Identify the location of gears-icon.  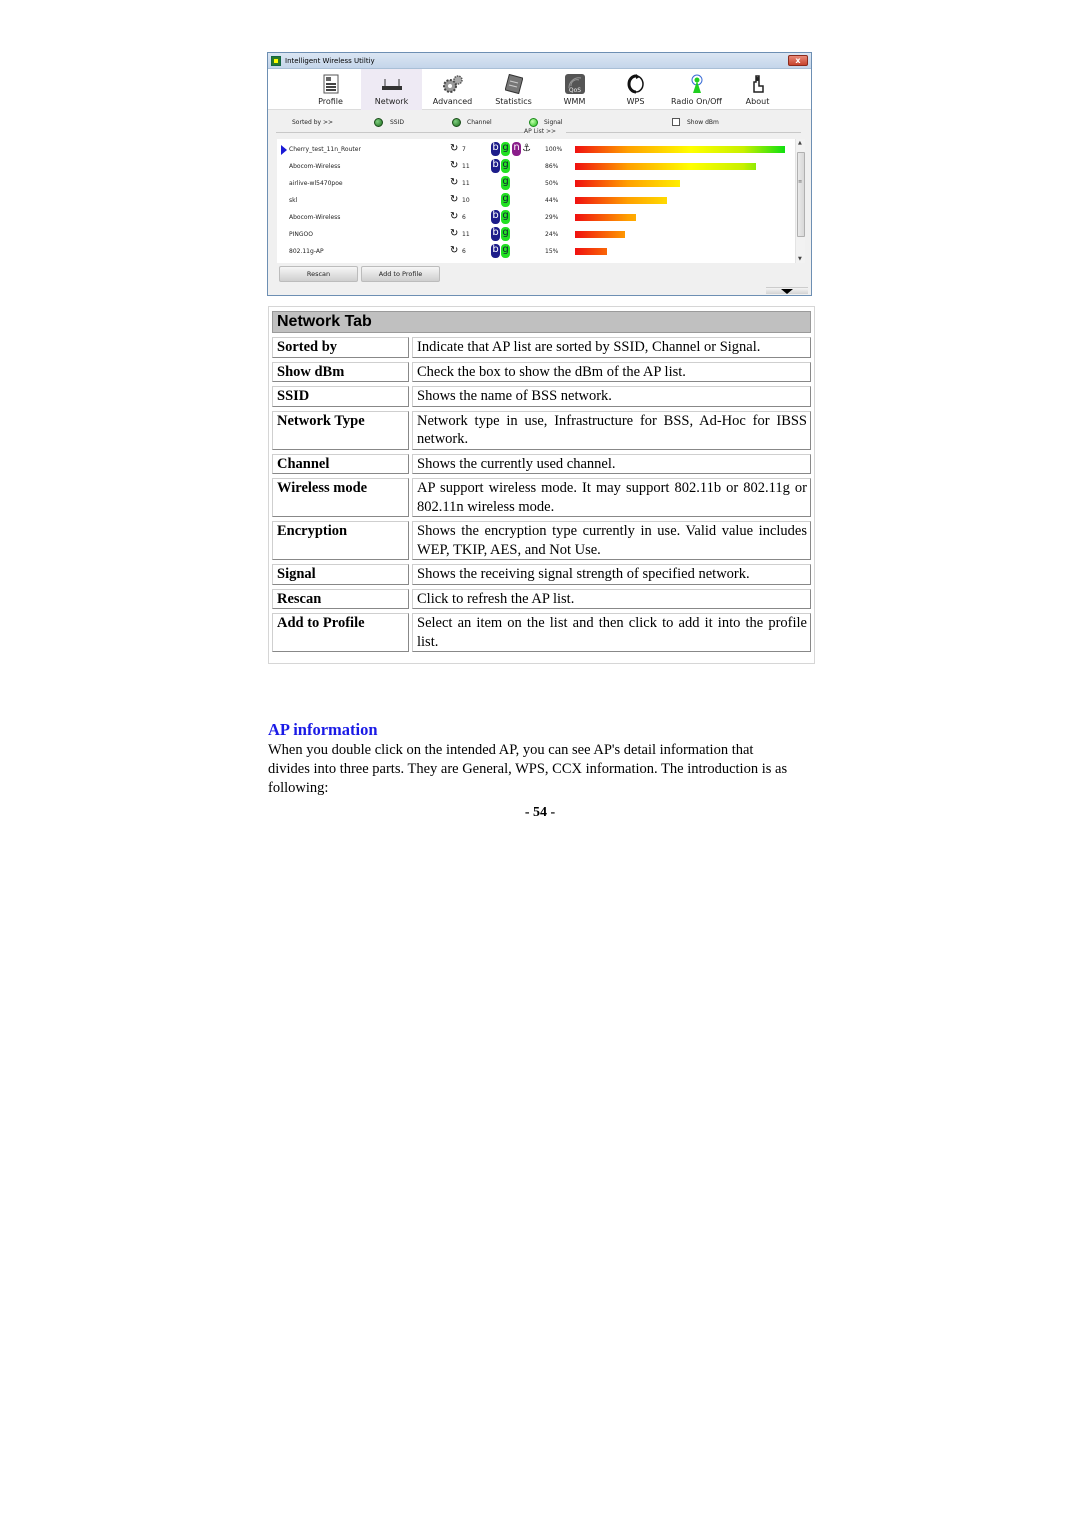
(453, 84).